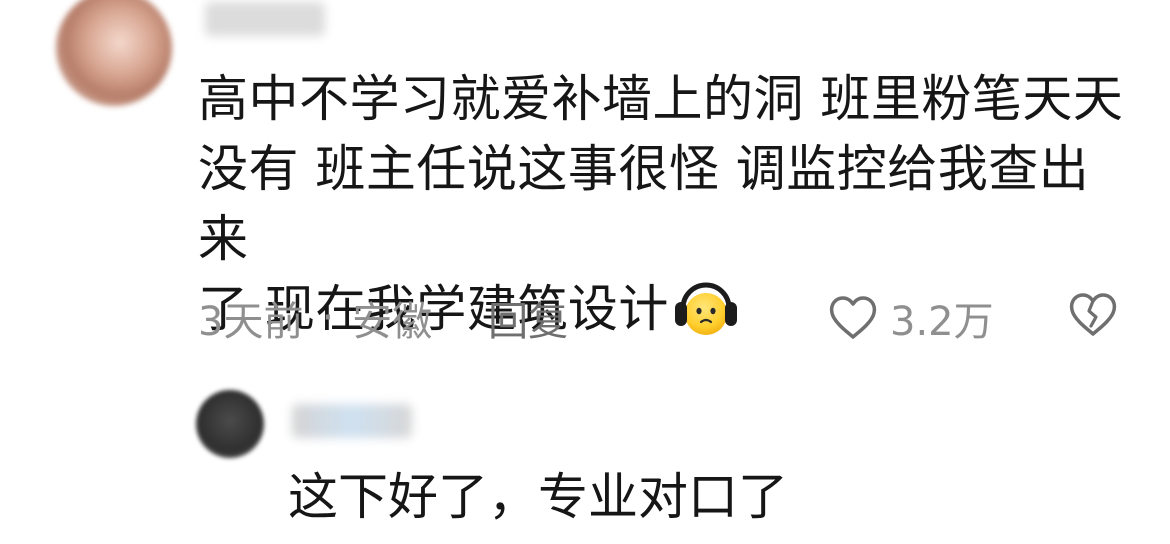 The height and width of the screenshot is (544, 1170). I want to click on like-count: 3.2万, so click(942, 322).